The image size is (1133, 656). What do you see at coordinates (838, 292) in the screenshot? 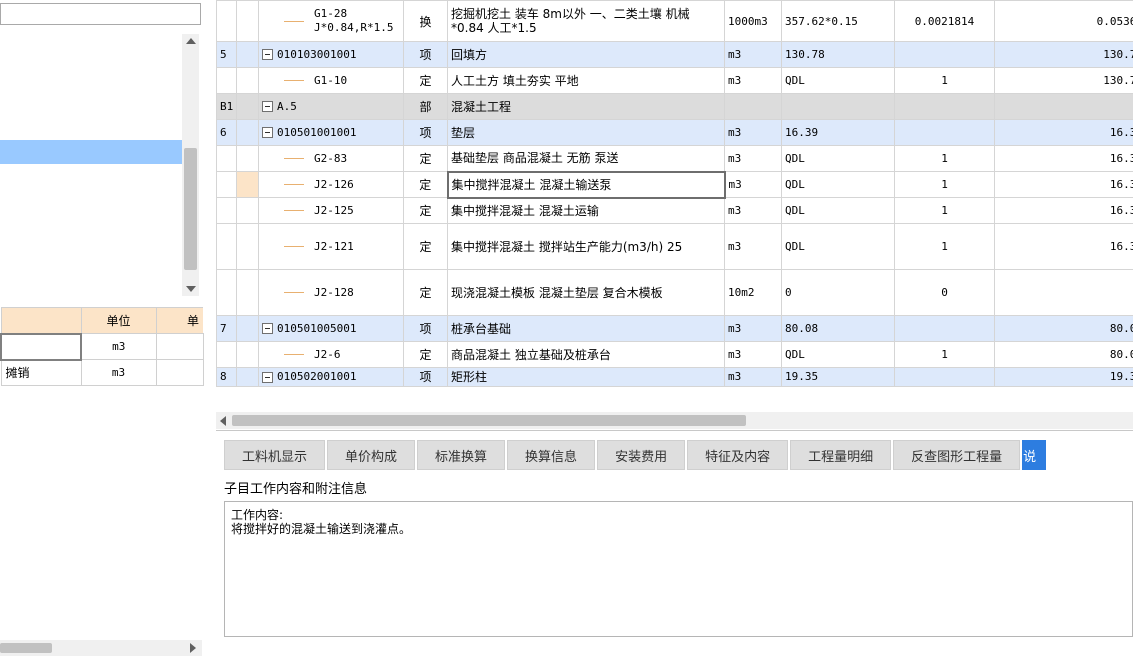
I see `cell-qty-expr: 0` at bounding box center [838, 292].